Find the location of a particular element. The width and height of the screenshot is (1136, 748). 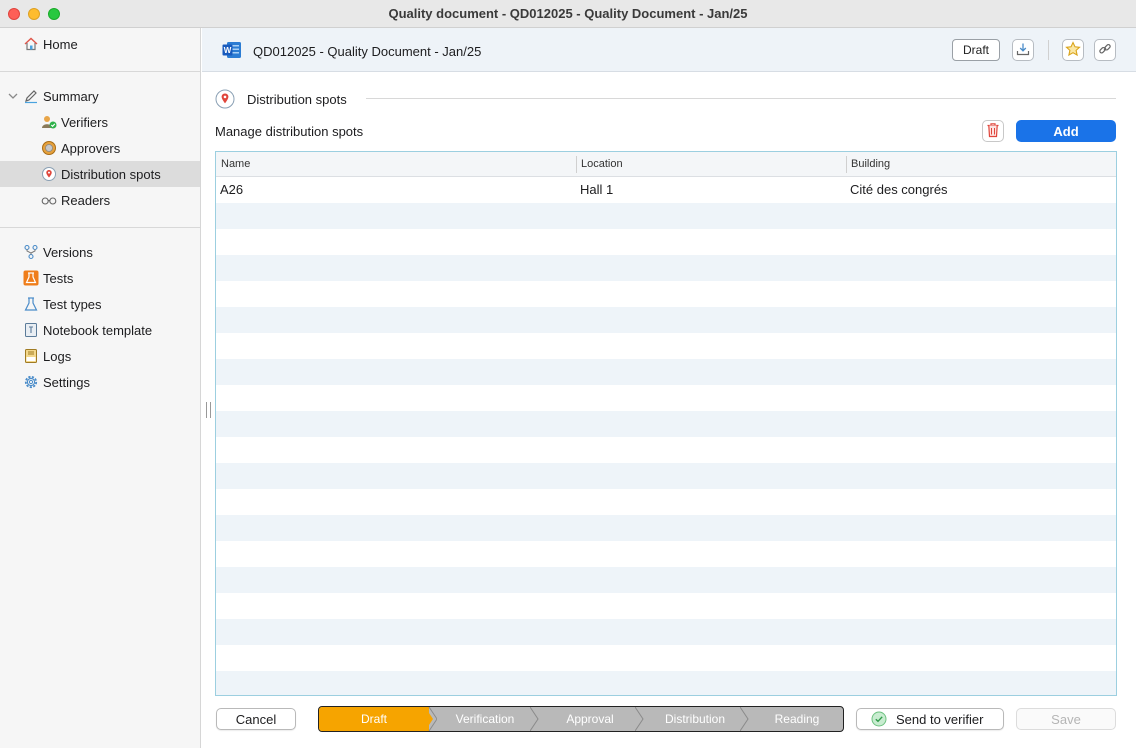

section-subtitle: Manage distribution spots is located at coordinates (289, 131).